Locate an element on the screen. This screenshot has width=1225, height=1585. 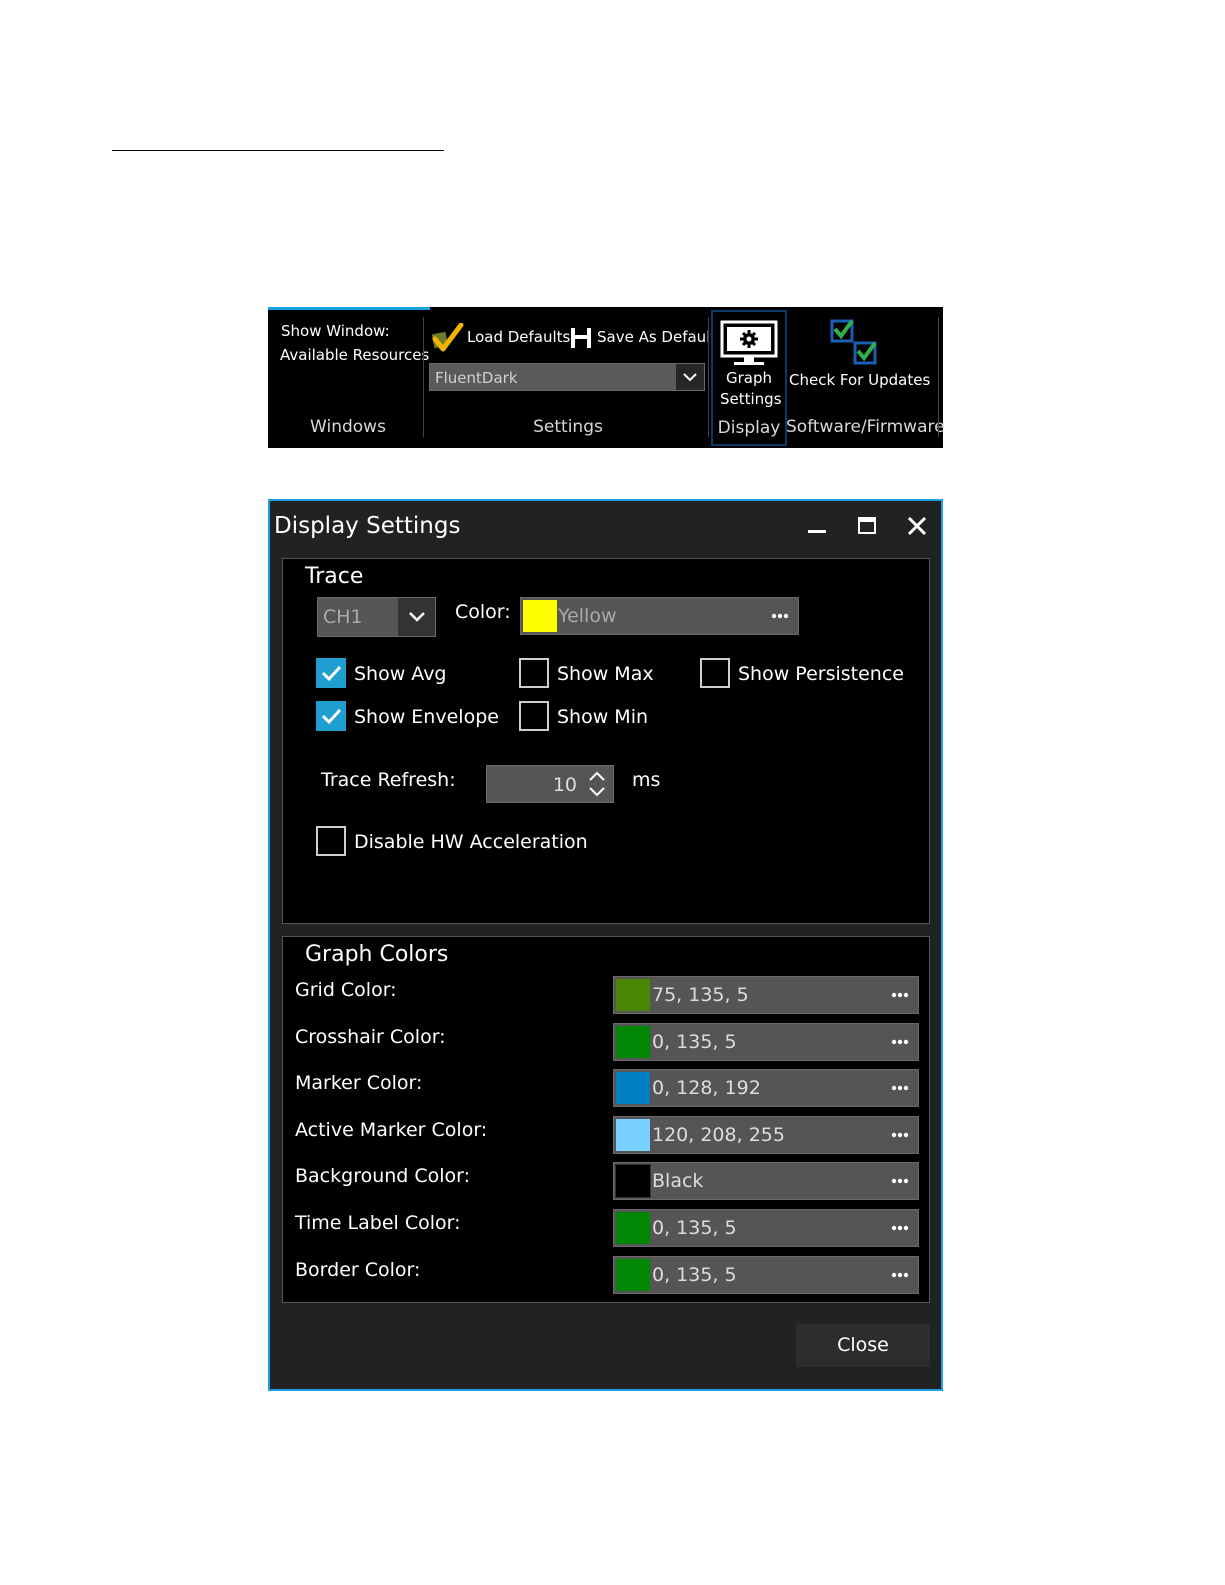
minimize-button is located at coordinates (817, 526).